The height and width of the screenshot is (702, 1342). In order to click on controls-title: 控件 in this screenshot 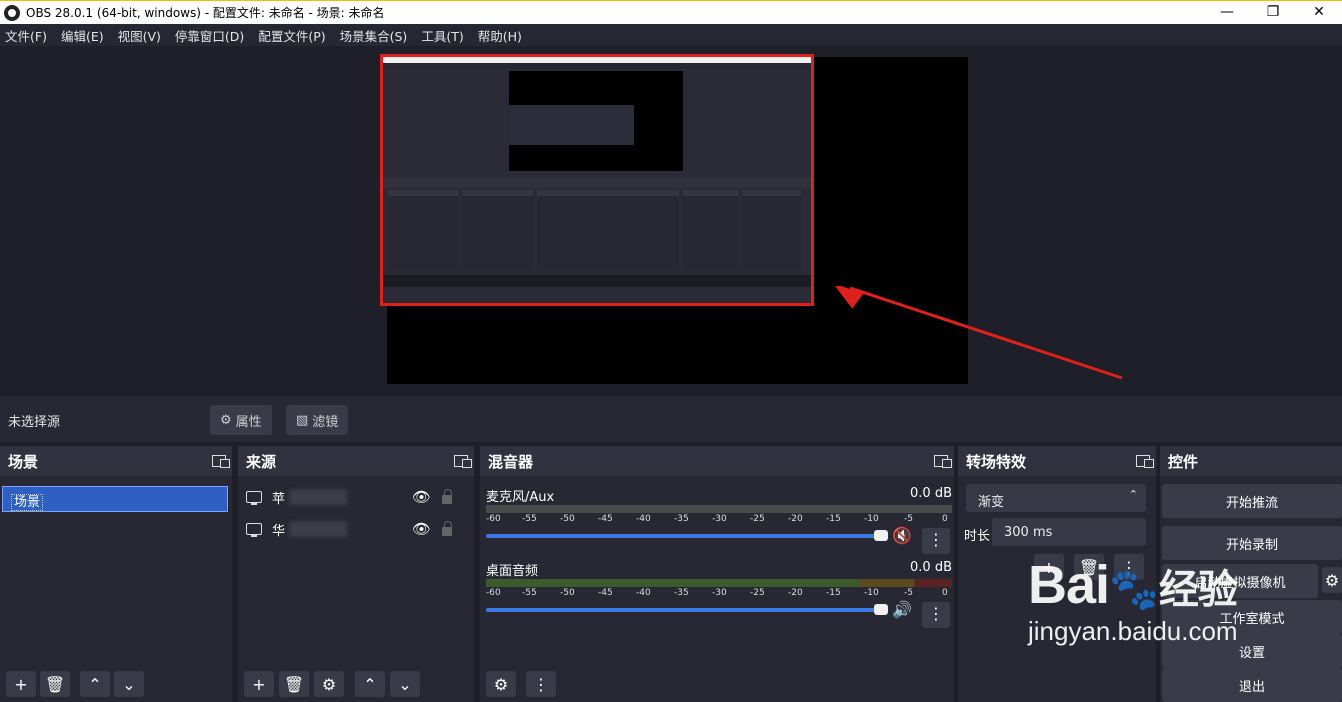, I will do `click(1183, 461)`.